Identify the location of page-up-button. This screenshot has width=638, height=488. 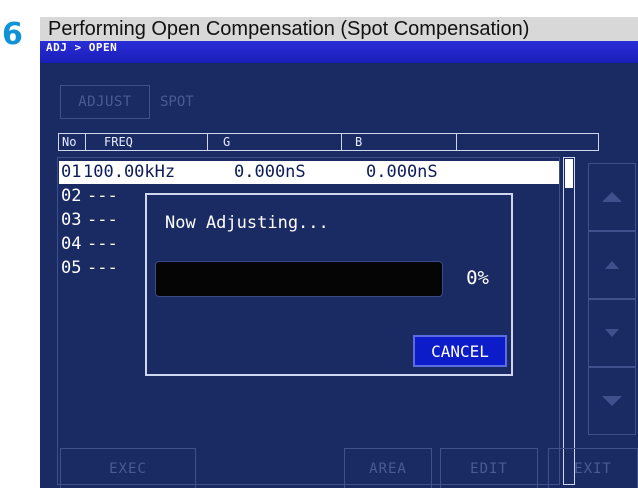
(612, 197).